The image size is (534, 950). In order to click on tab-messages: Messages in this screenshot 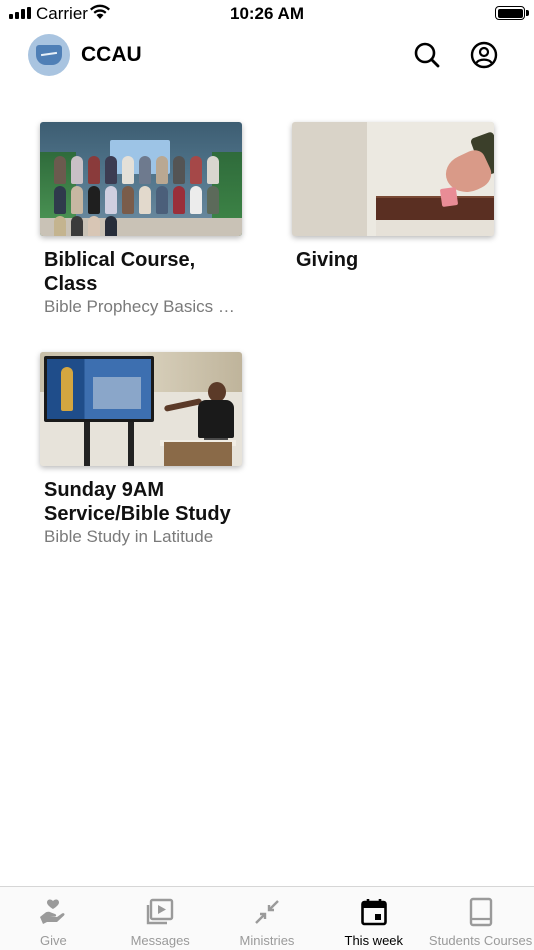, I will do `click(160, 918)`.